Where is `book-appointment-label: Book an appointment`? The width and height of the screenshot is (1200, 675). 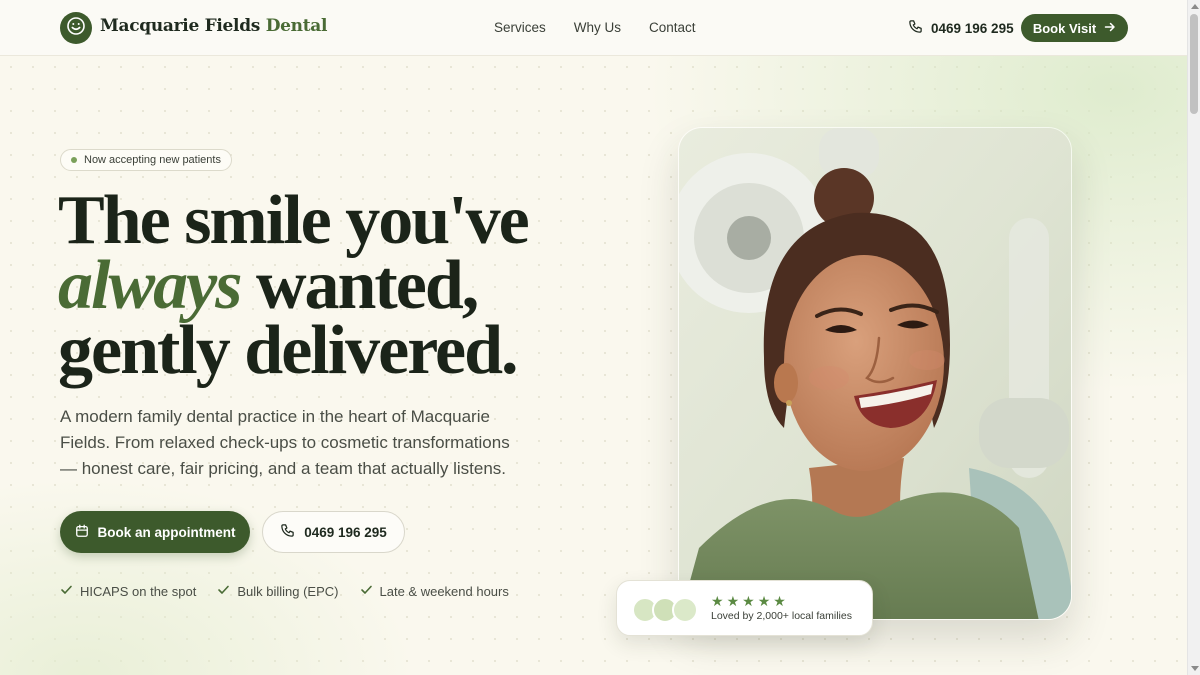 book-appointment-label: Book an appointment is located at coordinates (166, 532).